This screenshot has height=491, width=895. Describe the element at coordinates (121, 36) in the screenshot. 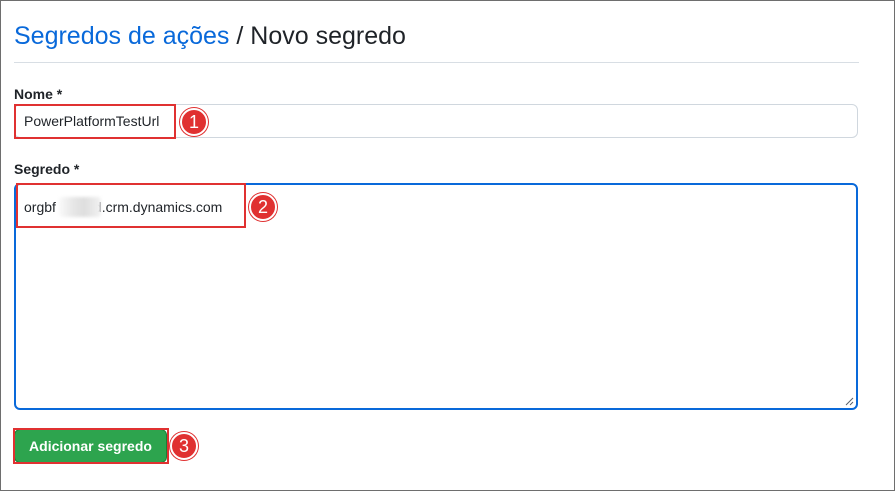

I see `breadcrumb-parent-link: Segredos de ações` at that location.